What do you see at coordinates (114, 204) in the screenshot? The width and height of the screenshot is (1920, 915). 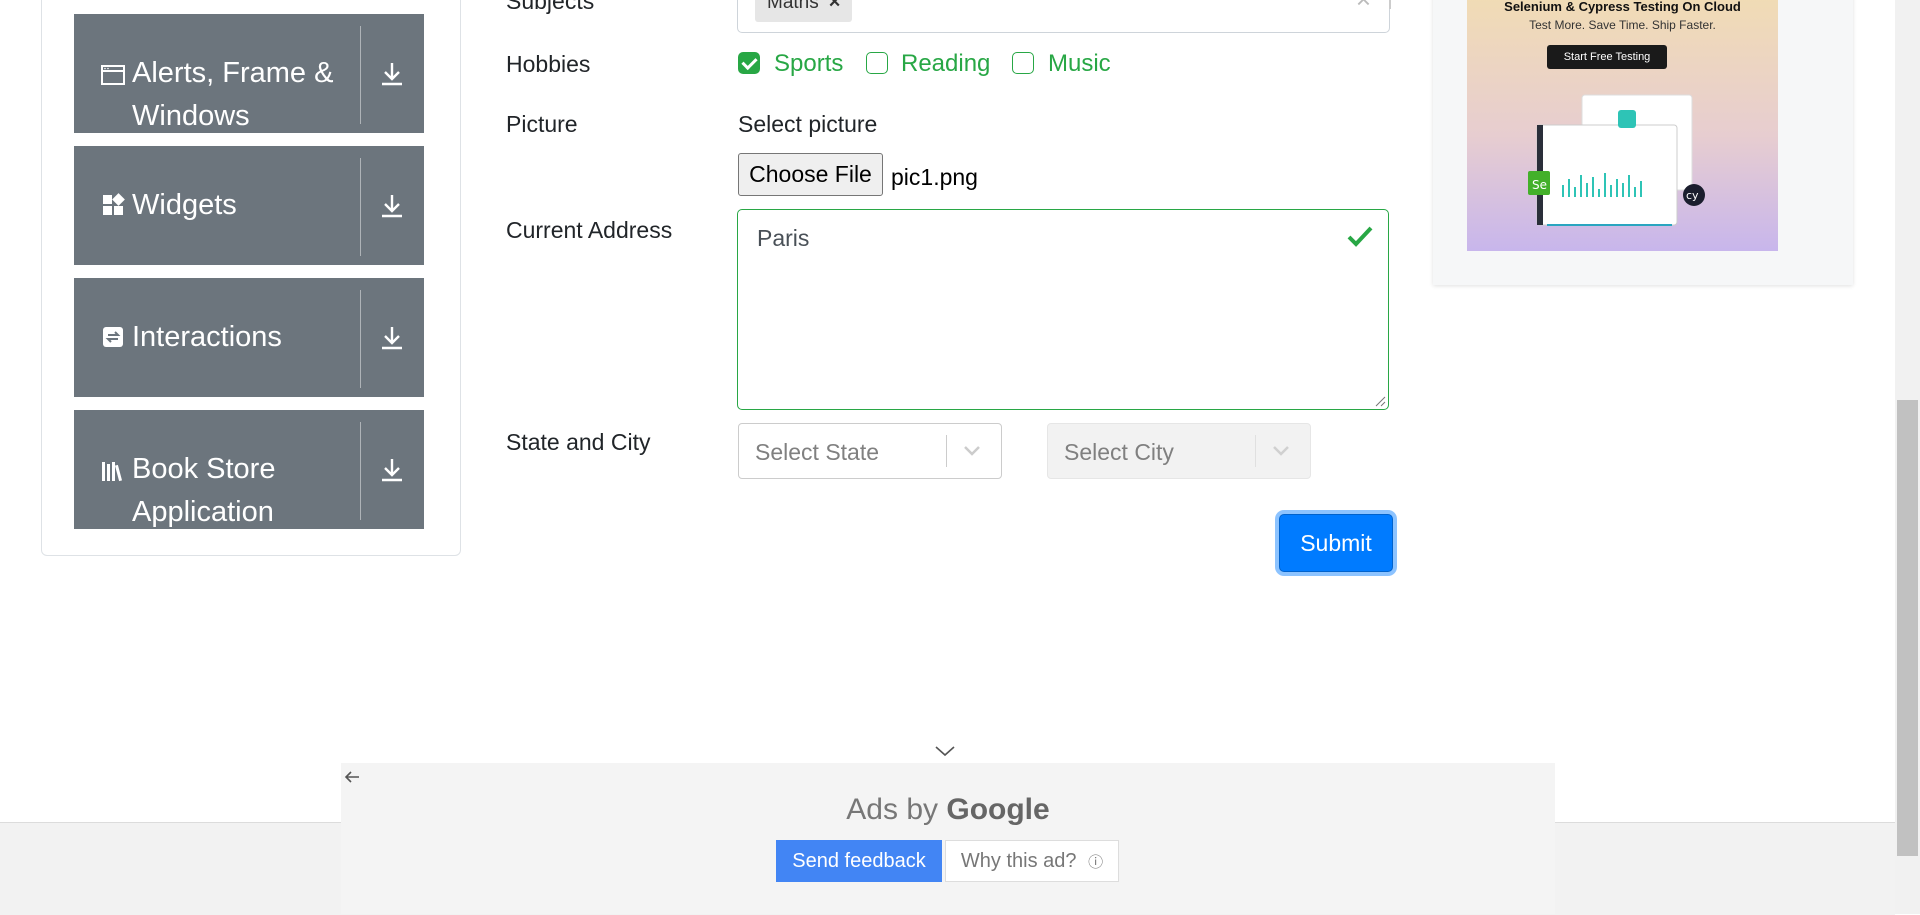 I see `widgets-icon` at bounding box center [114, 204].